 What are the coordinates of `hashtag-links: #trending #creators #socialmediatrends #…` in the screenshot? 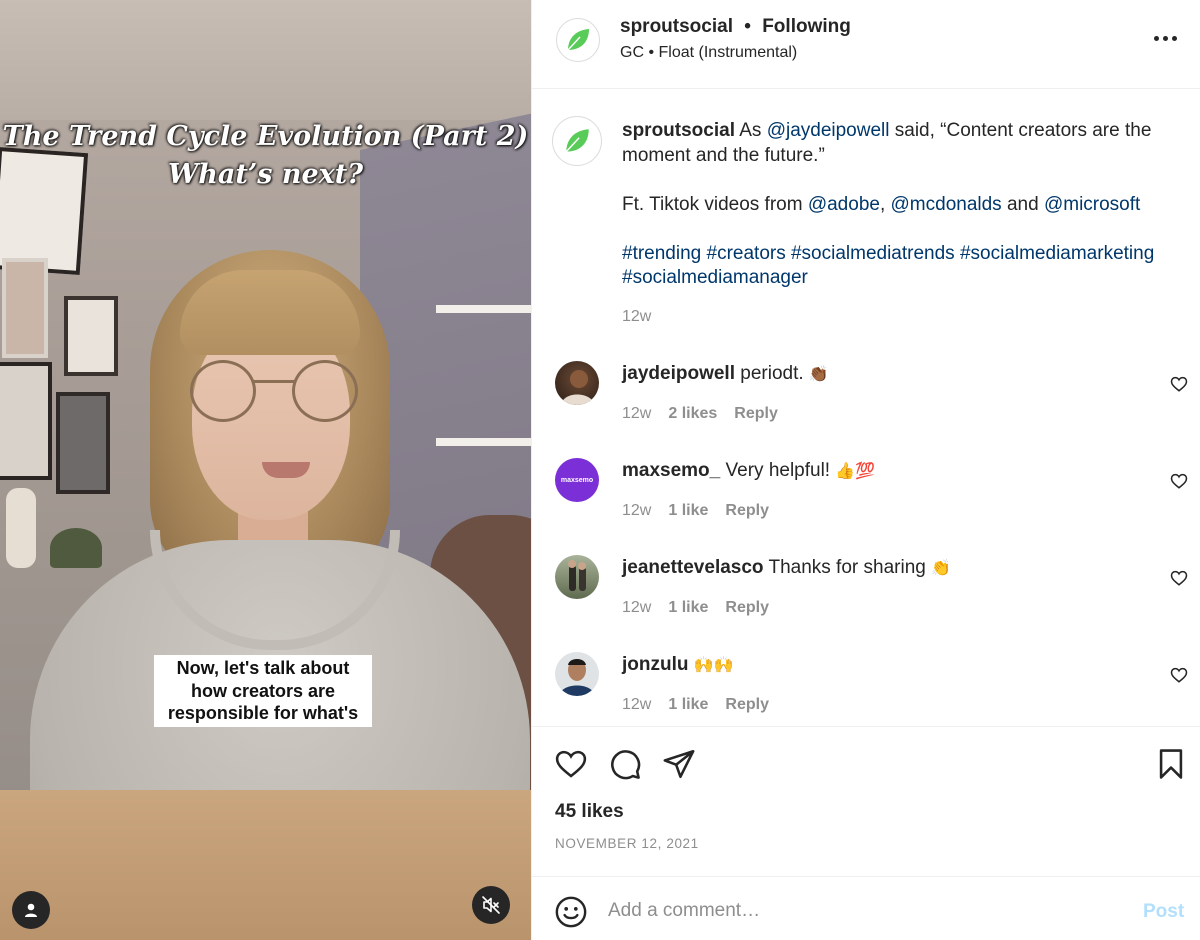 It's located at (888, 253).